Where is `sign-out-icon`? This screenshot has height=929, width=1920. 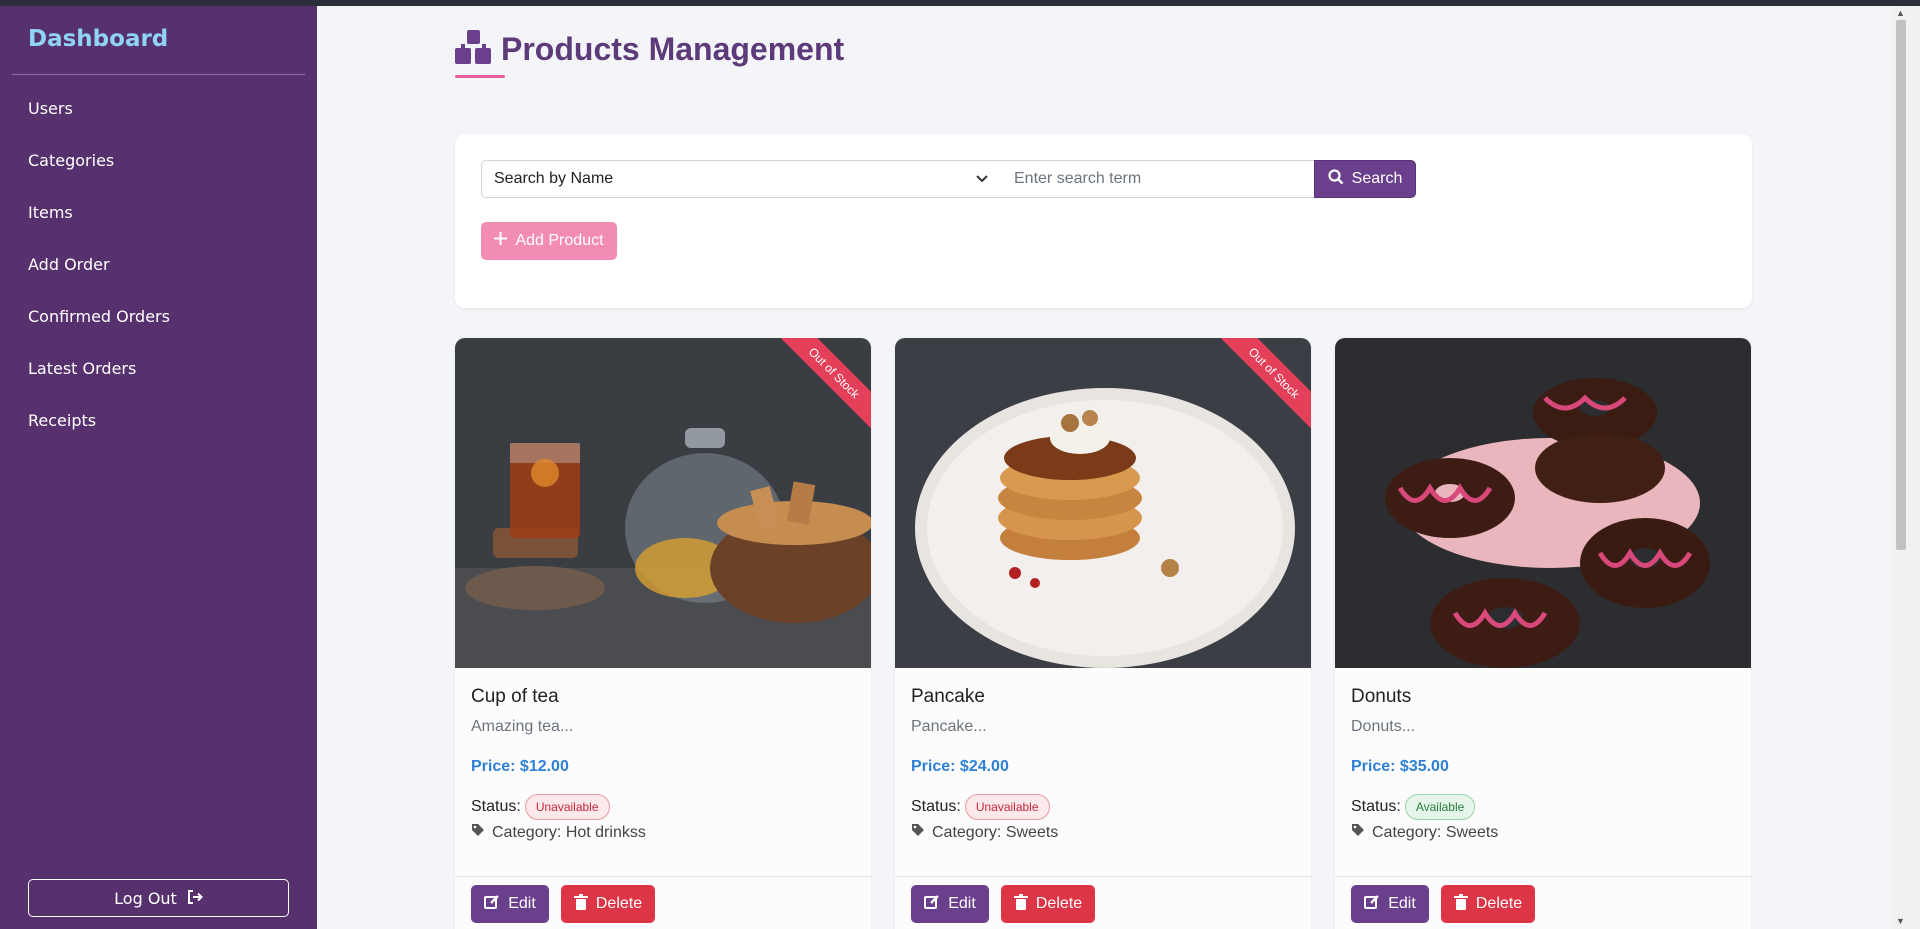 sign-out-icon is located at coordinates (195, 898).